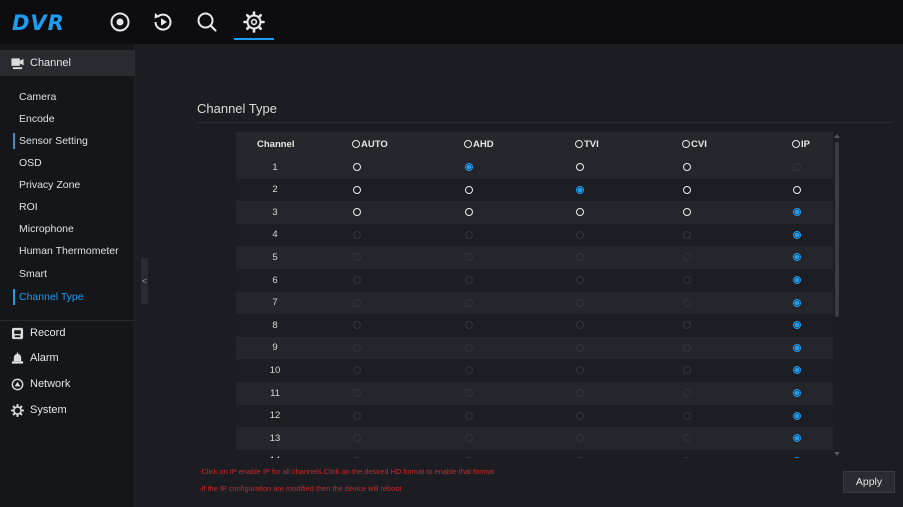  I want to click on sidebar-item-camera: Camera, so click(67, 97).